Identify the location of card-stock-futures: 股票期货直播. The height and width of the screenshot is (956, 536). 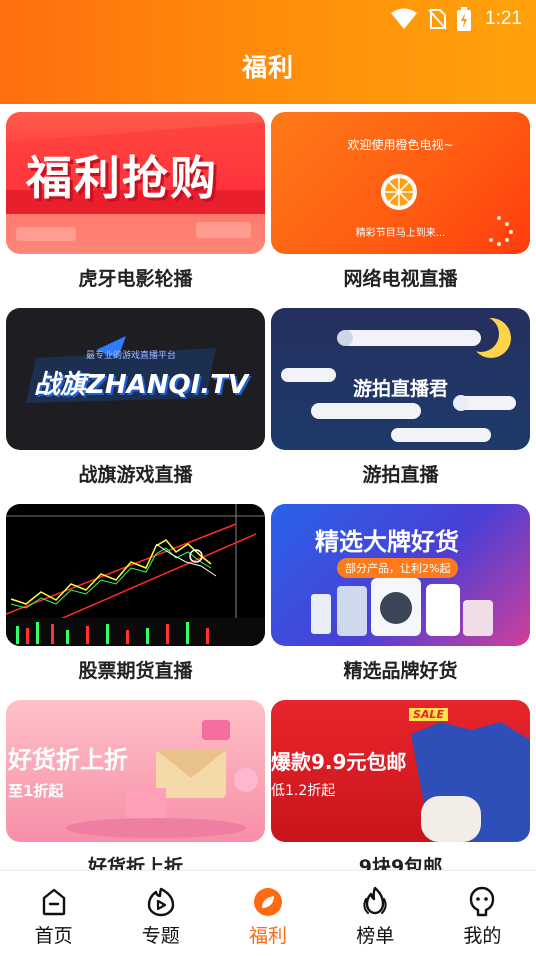
(135, 593).